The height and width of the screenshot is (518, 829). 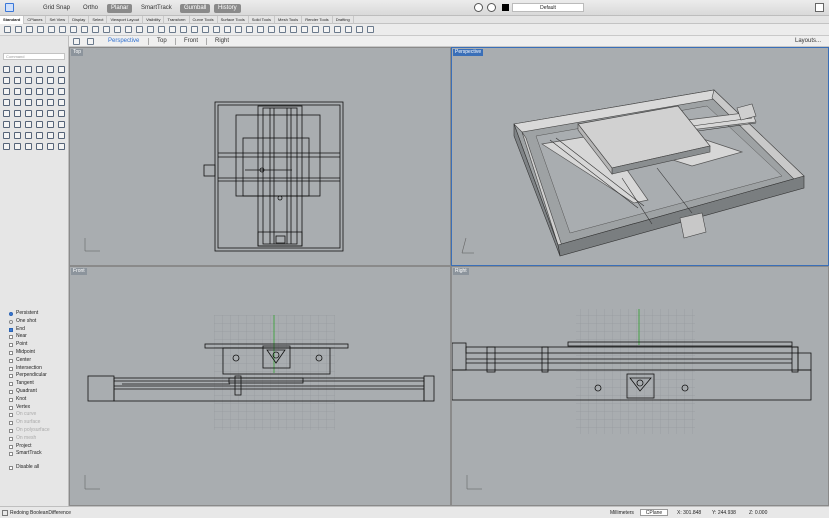 I want to click on osnap-persistent: Persistent, so click(x=37, y=314).